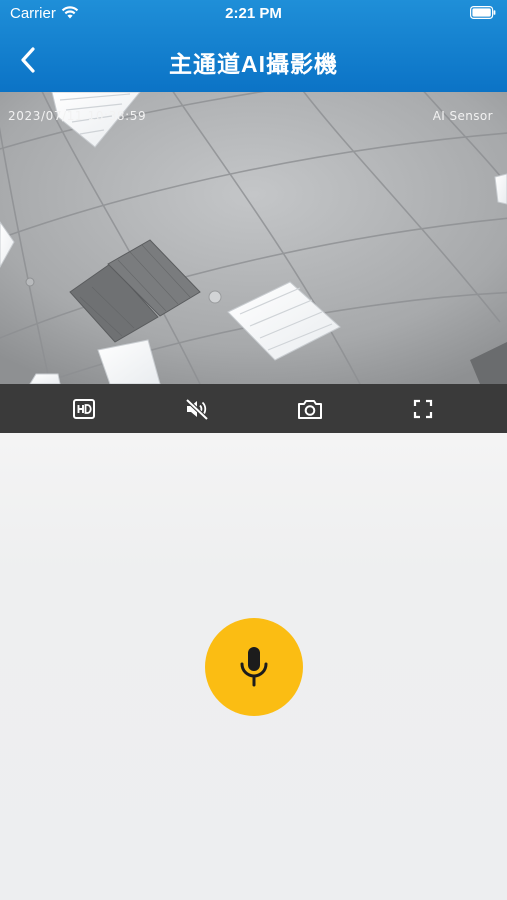 This screenshot has width=507, height=900. I want to click on status-bar: Carrier 2:21 PM, so click(253, 14).